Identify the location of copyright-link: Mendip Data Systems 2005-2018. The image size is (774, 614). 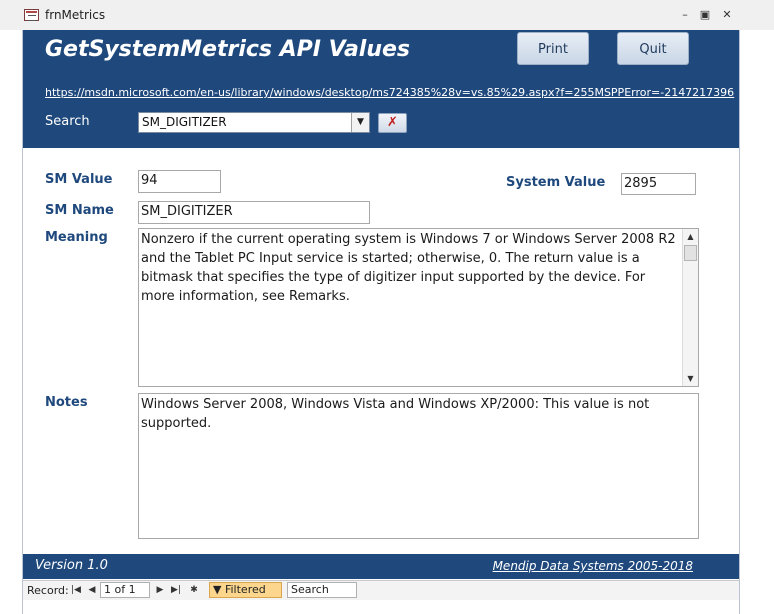
(593, 566).